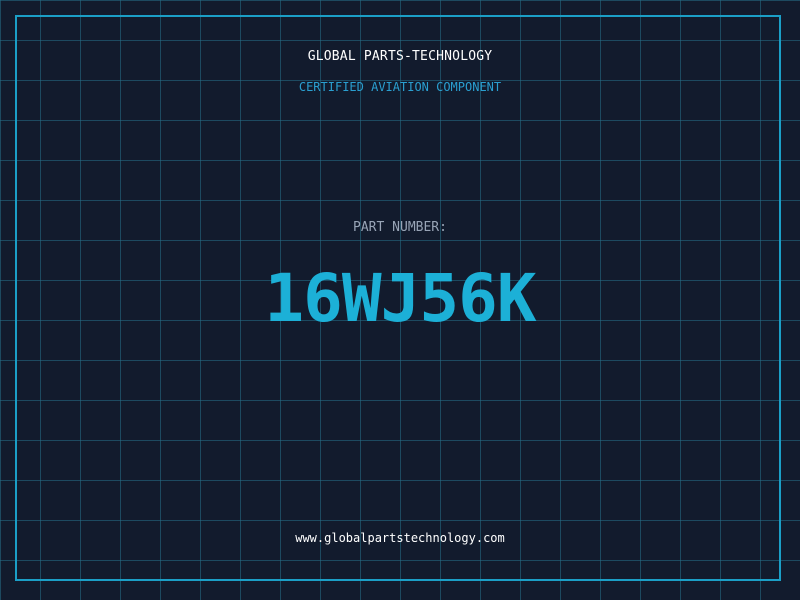 The image size is (800, 600). I want to click on brand-tagline: CERTIFIED AVIATION COMPONENT, so click(400, 87).